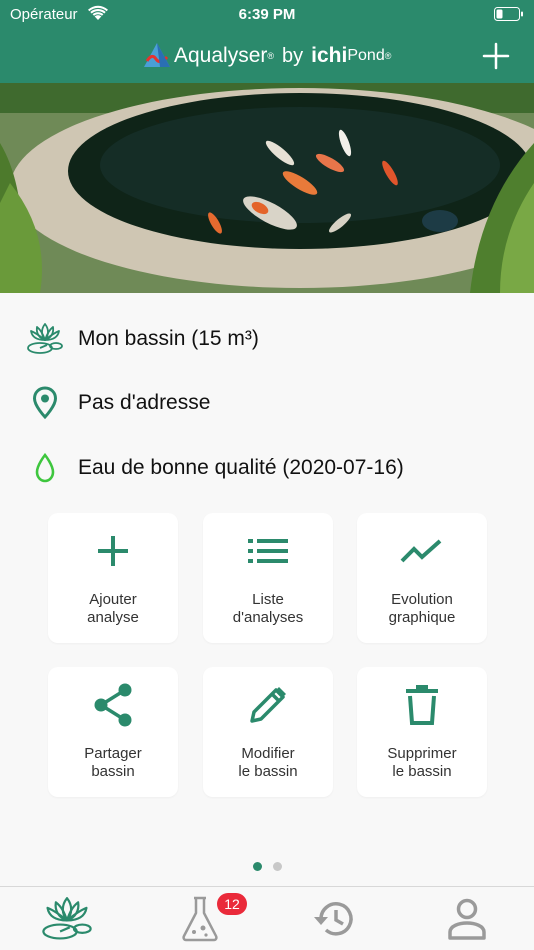 The image size is (534, 950). Describe the element at coordinates (422, 732) in the screenshot. I see `delete-pond-button: Supprimer le bassin` at that location.